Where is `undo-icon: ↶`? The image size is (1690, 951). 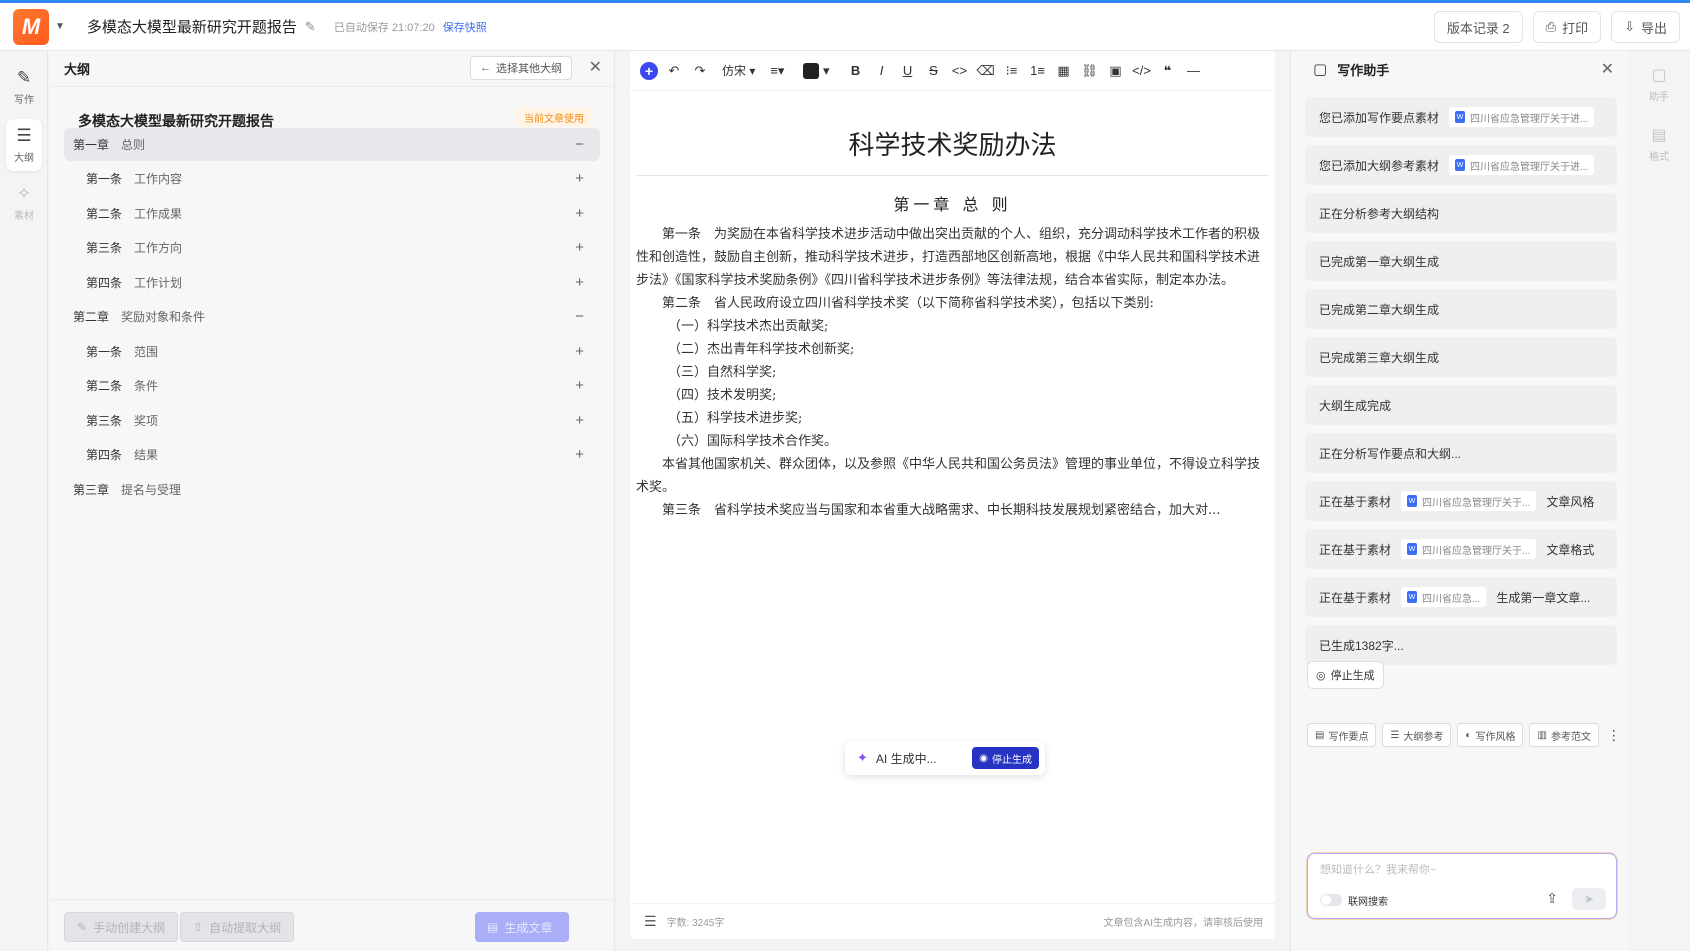 undo-icon: ↶ is located at coordinates (674, 71).